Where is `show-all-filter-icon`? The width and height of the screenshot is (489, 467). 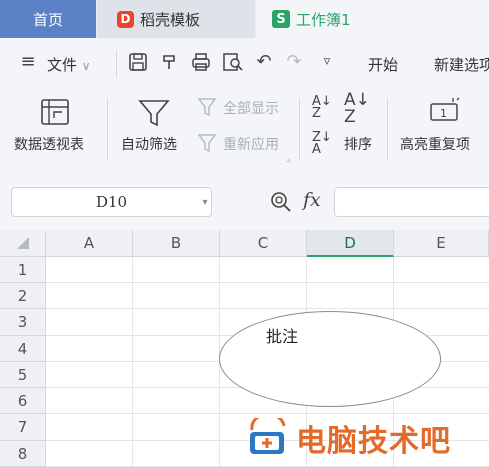
show-all-filter-icon is located at coordinates (207, 107).